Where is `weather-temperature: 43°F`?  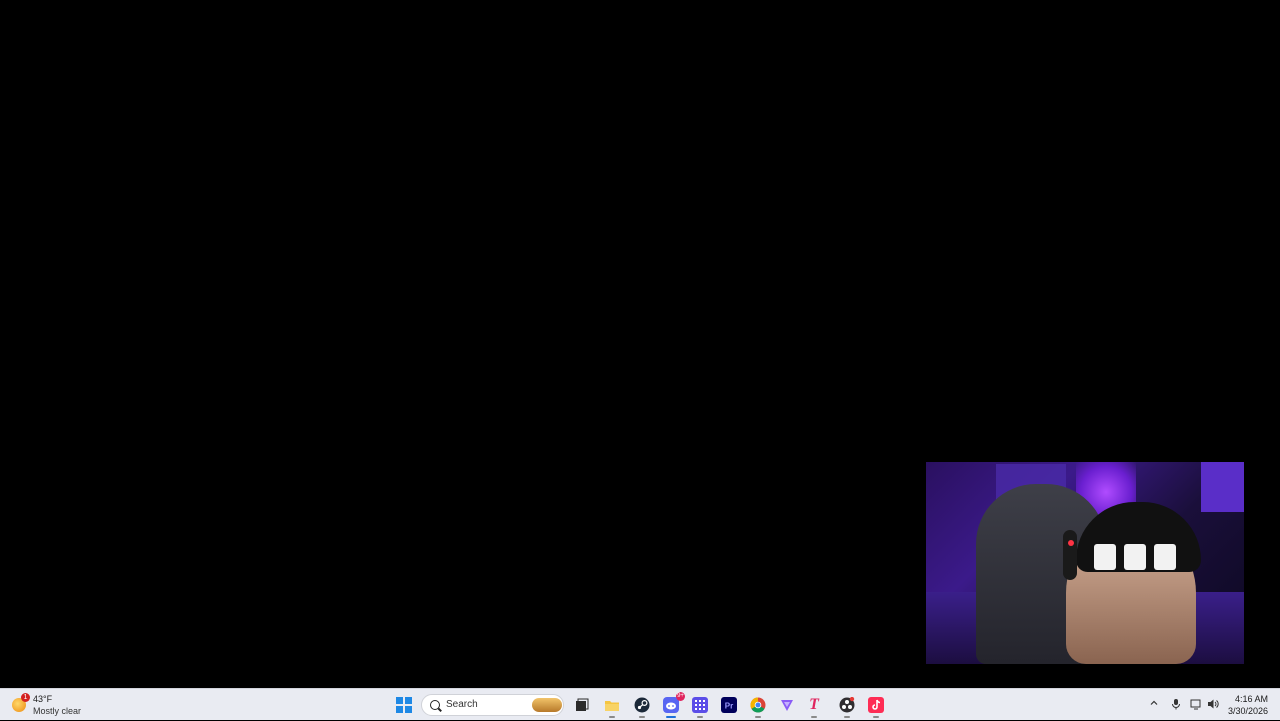
weather-temperature: 43°F is located at coordinates (43, 699).